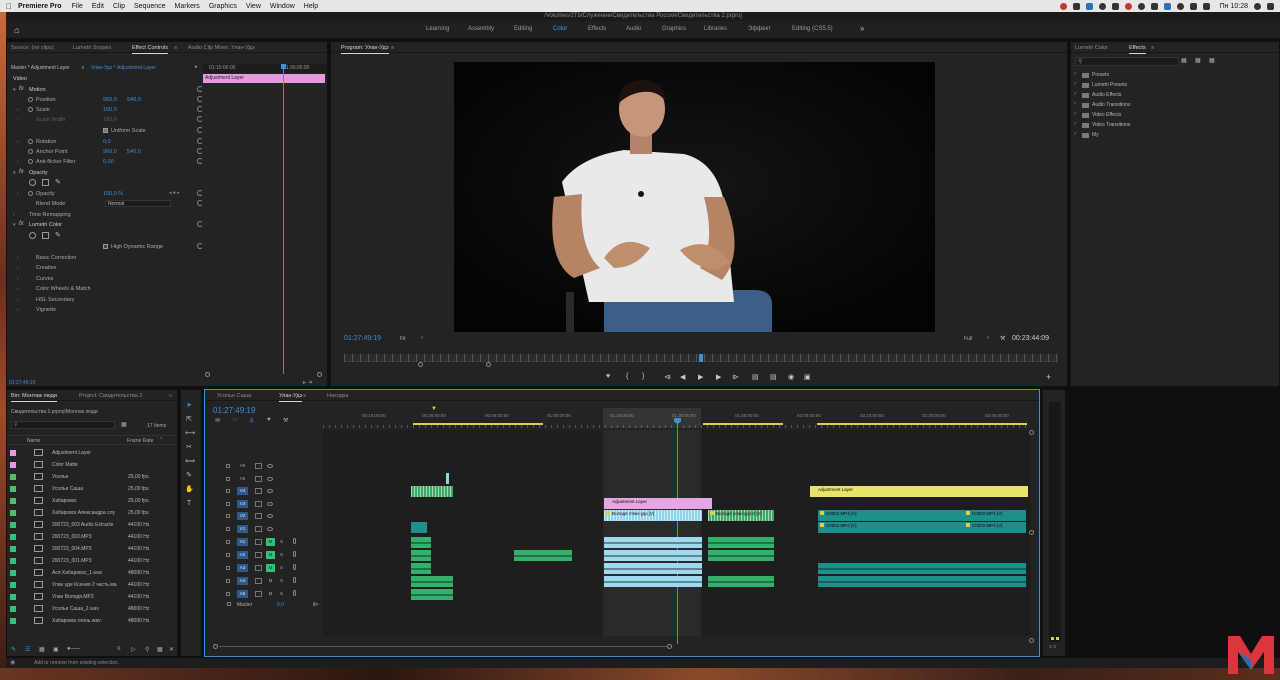 The height and width of the screenshot is (680, 1280). What do you see at coordinates (107, 142) in the screenshot?
I see `row-rotation: › Rotation 0,0` at bounding box center [107, 142].